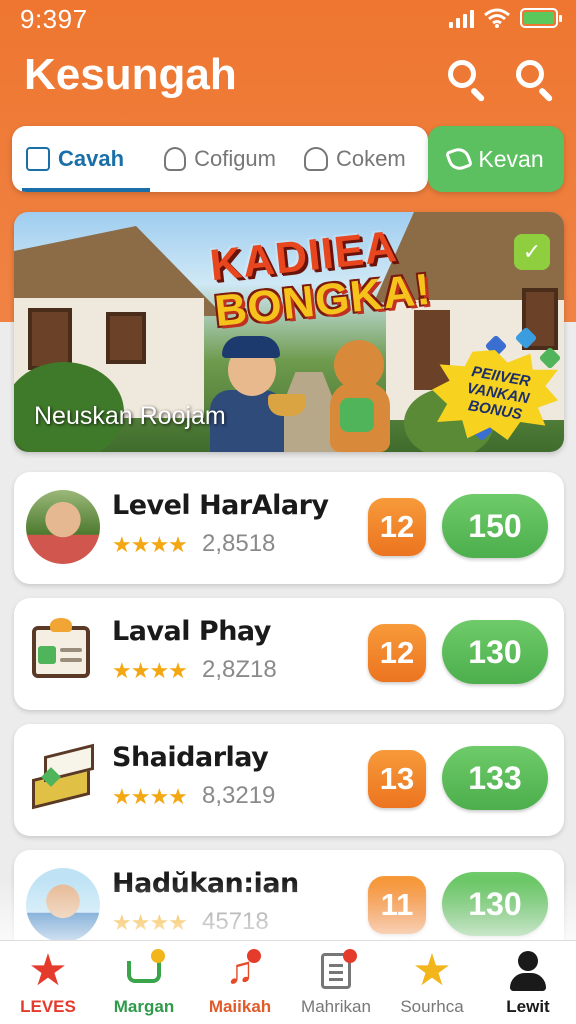 The image size is (576, 1024). What do you see at coordinates (357, 415) in the screenshot?
I see `green-bag-icon` at bounding box center [357, 415].